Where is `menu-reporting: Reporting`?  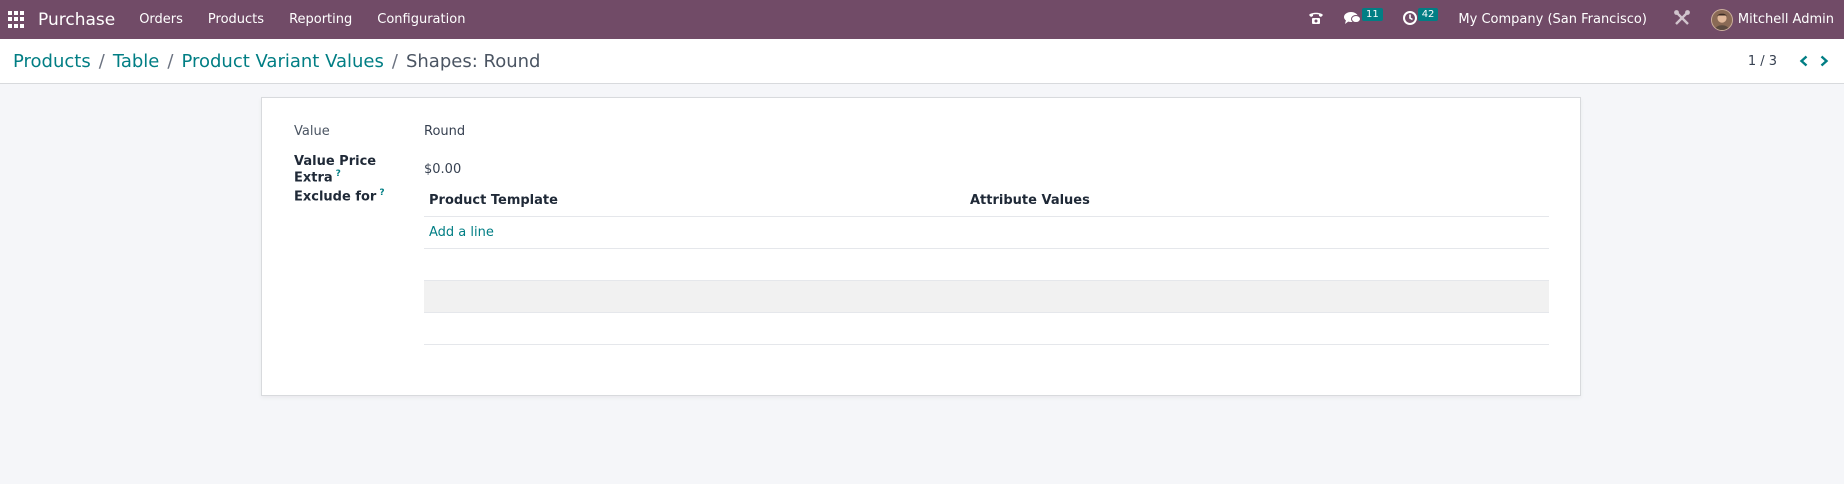
menu-reporting: Reporting is located at coordinates (320, 19).